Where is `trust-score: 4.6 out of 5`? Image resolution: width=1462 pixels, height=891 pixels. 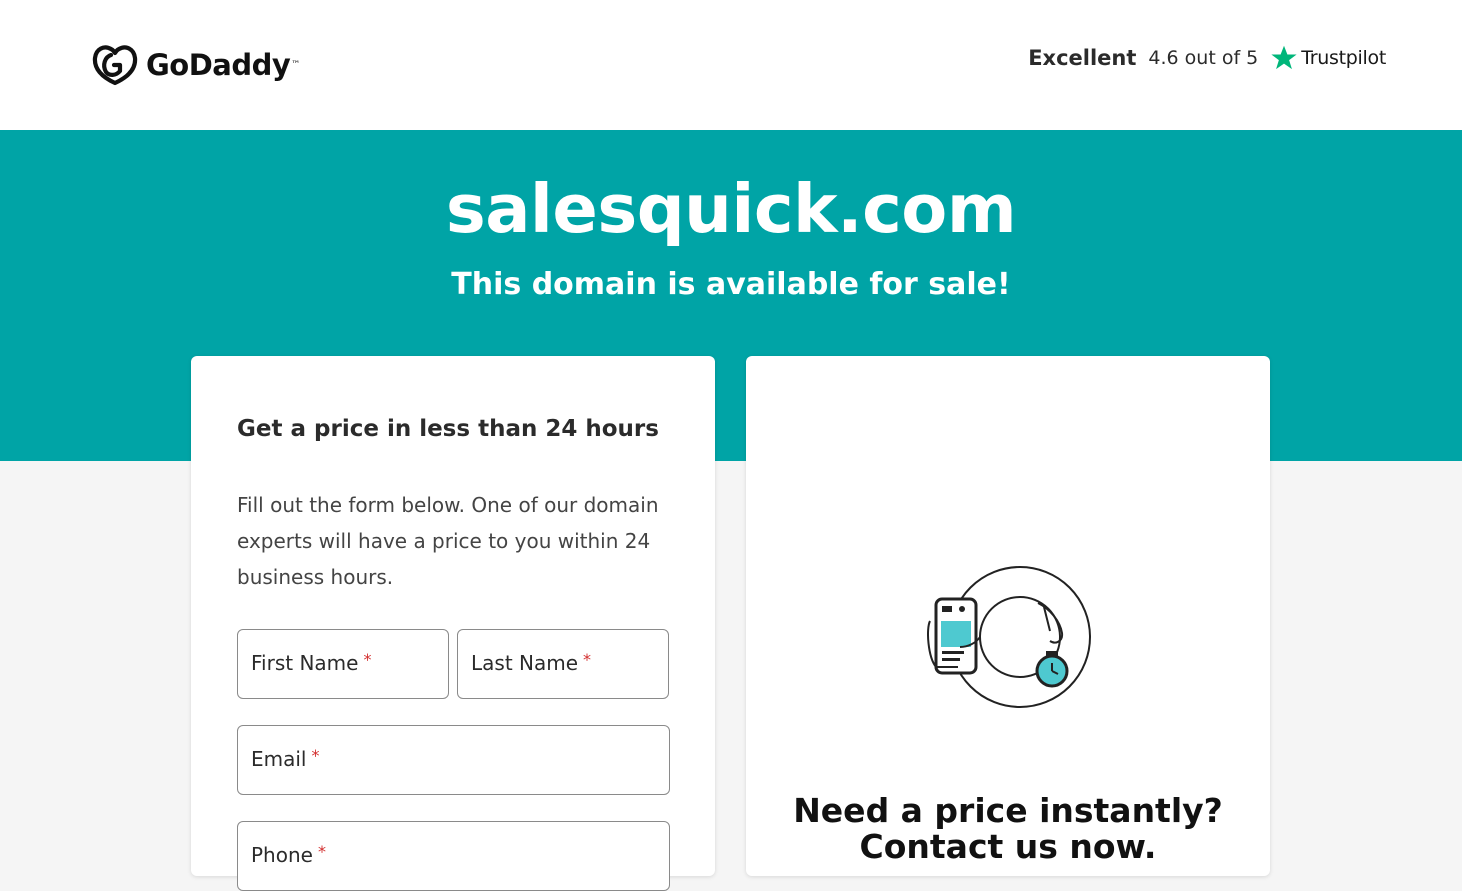 trust-score: 4.6 out of 5 is located at coordinates (1203, 58).